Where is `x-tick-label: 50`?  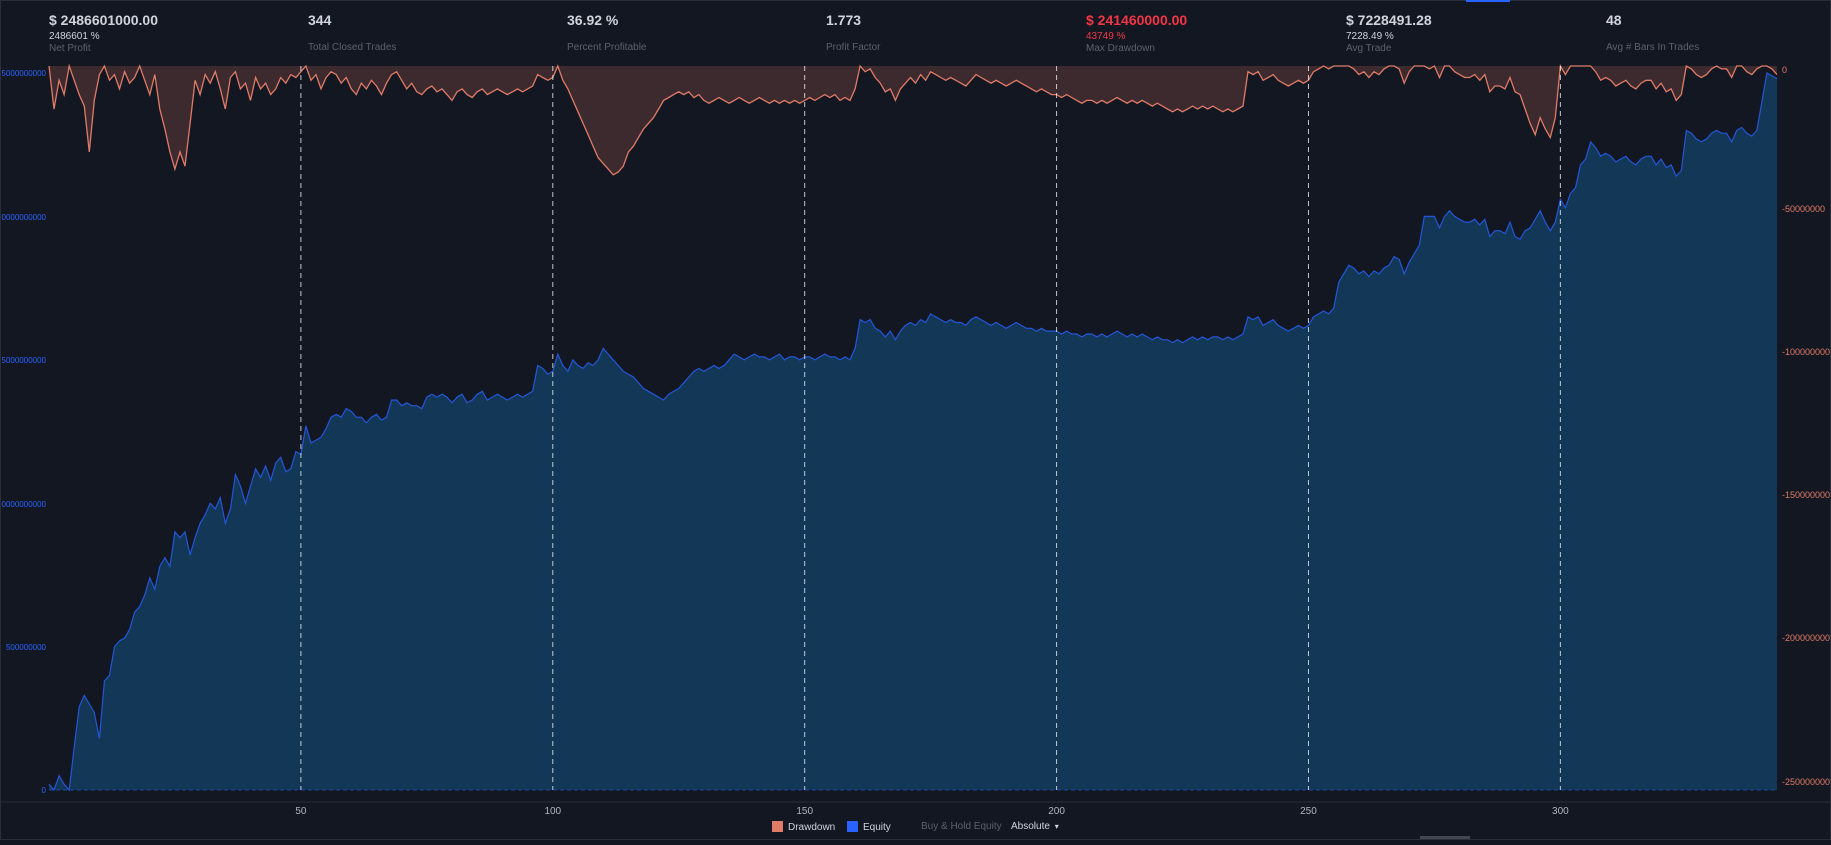 x-tick-label: 50 is located at coordinates (301, 811).